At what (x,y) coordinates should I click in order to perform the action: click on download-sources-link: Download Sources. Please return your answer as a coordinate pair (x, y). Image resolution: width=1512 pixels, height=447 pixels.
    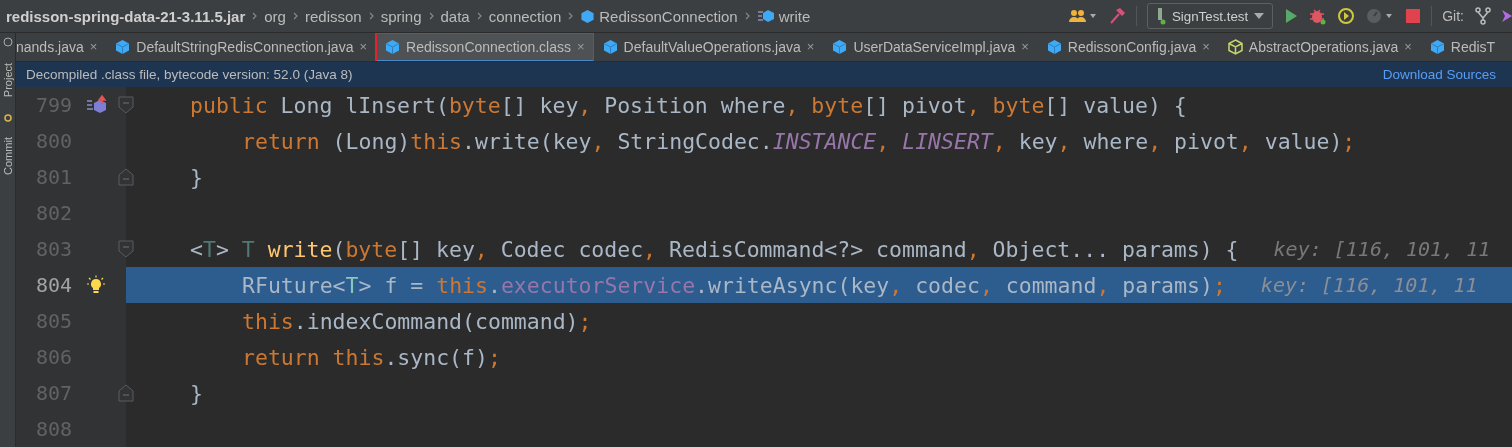
    Looking at the image, I should click on (1439, 74).